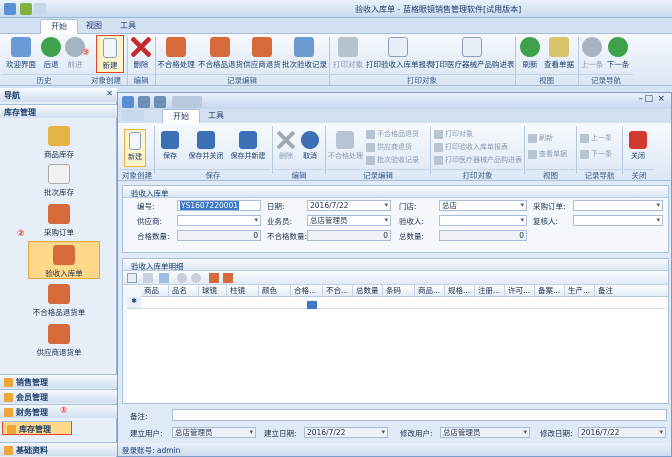 This screenshot has height=457, width=672. Describe the element at coordinates (540, 138) in the screenshot. I see `inner-refresh-button: 刷新` at that location.